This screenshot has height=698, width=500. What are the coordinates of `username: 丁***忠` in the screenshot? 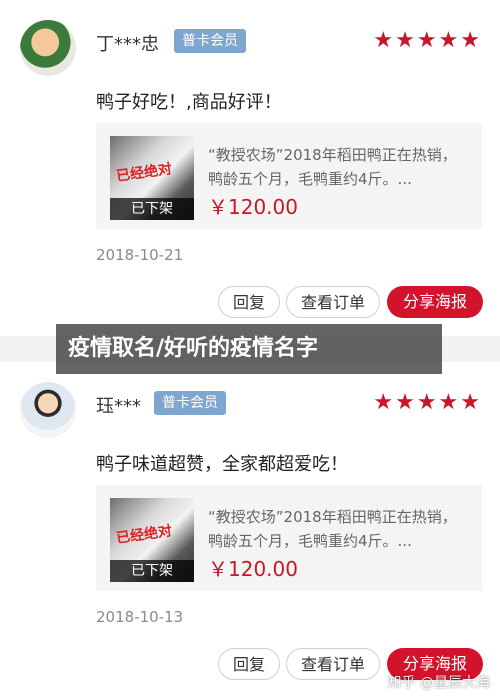 It's located at (127, 44).